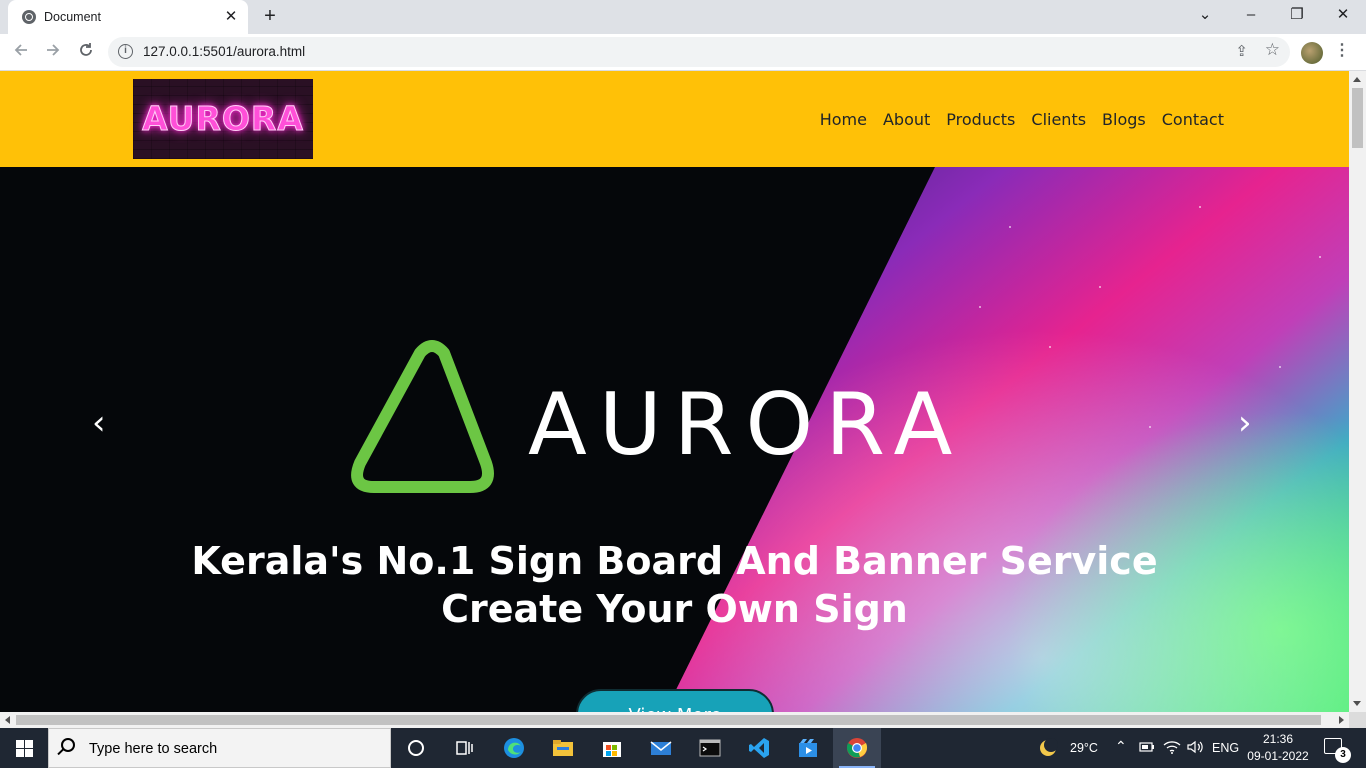 The height and width of the screenshot is (781, 1366). I want to click on clock-date: 09-01-2022, so click(1278, 756).